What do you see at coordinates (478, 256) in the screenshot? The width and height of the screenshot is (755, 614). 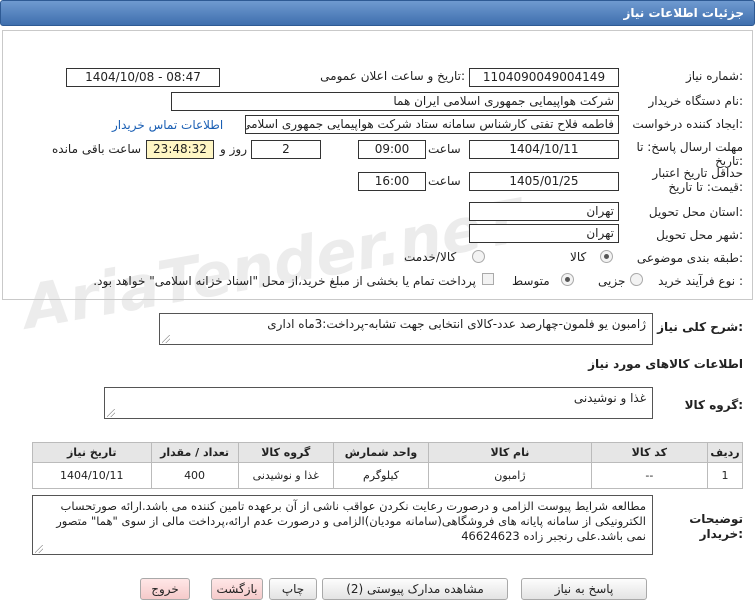 I see `category-service-radio` at bounding box center [478, 256].